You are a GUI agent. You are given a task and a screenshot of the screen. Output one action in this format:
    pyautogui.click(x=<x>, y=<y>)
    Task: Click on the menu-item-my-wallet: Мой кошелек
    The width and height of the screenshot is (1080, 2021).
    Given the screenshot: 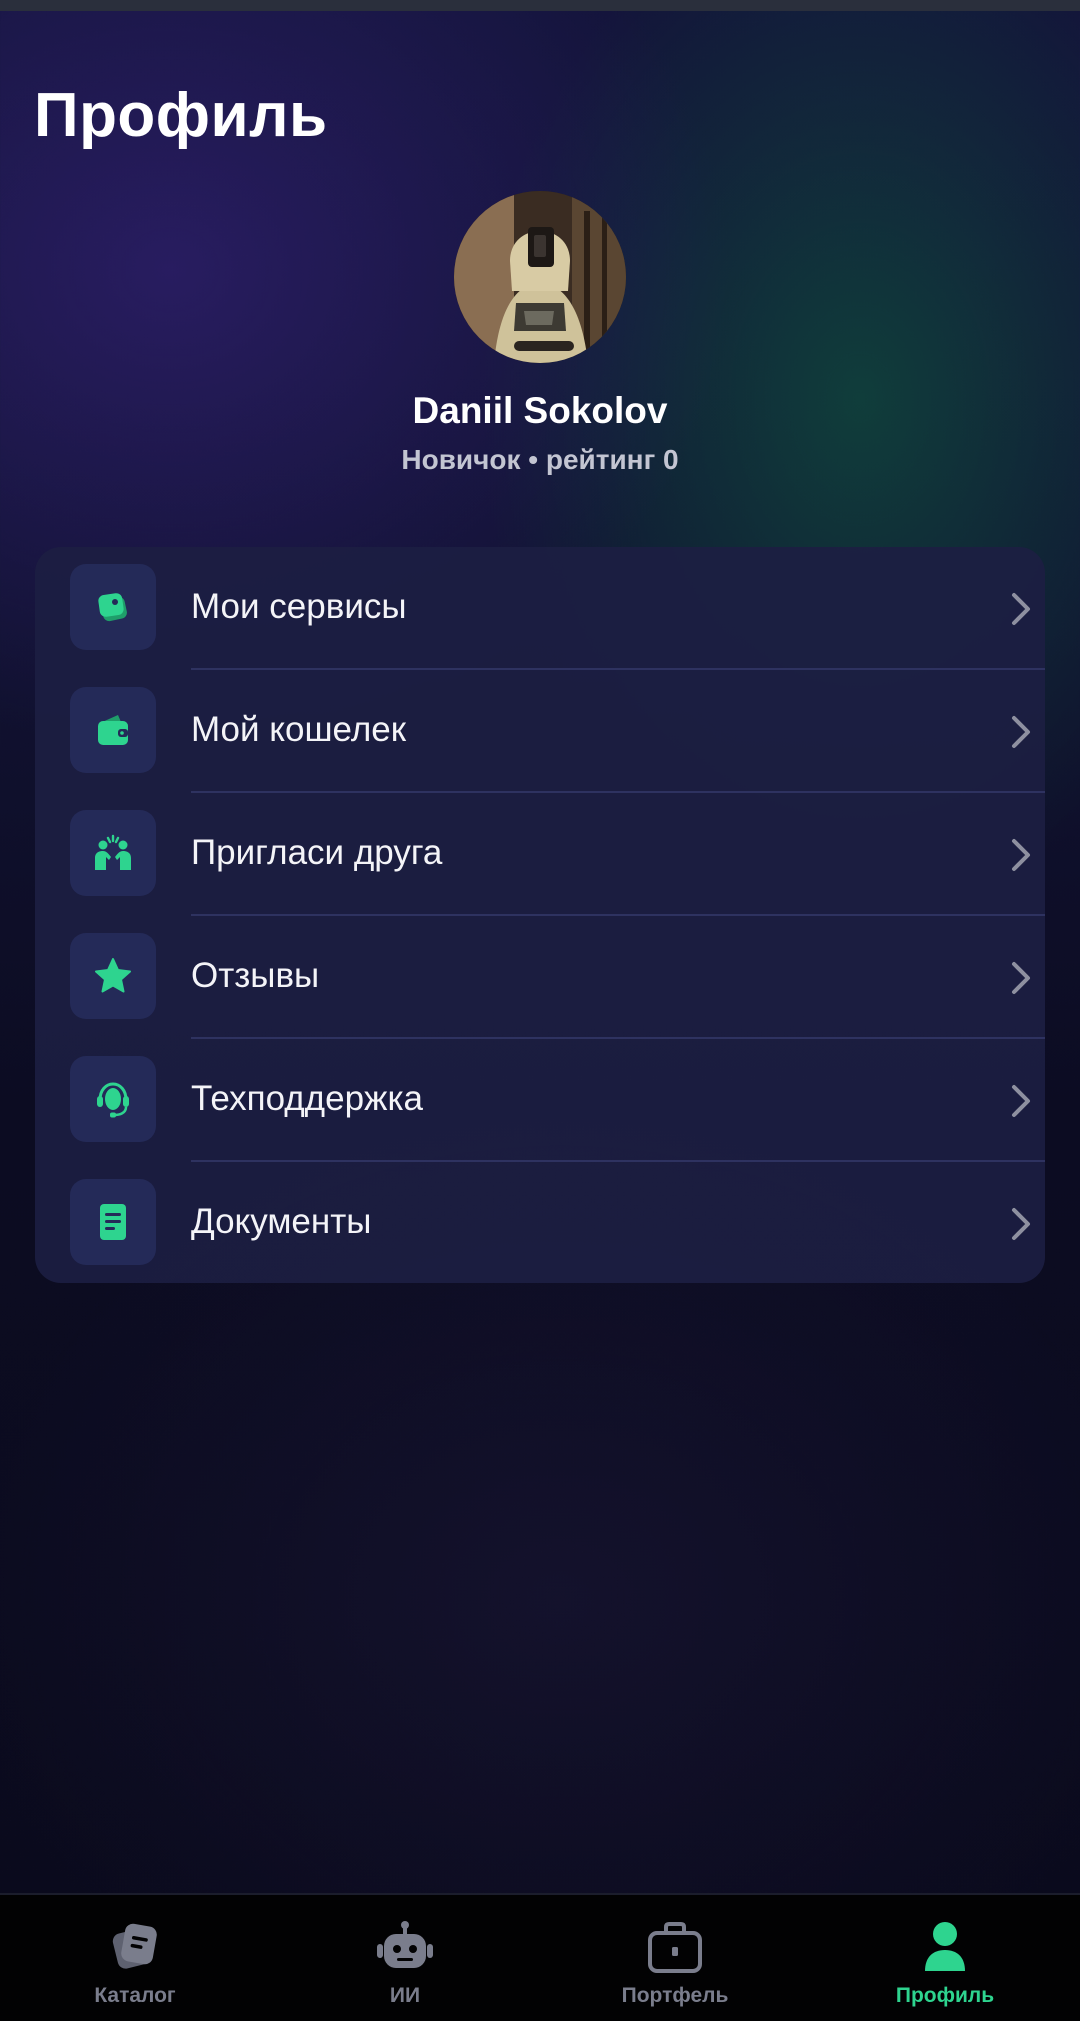 What is the action you would take?
    pyautogui.click(x=540, y=731)
    